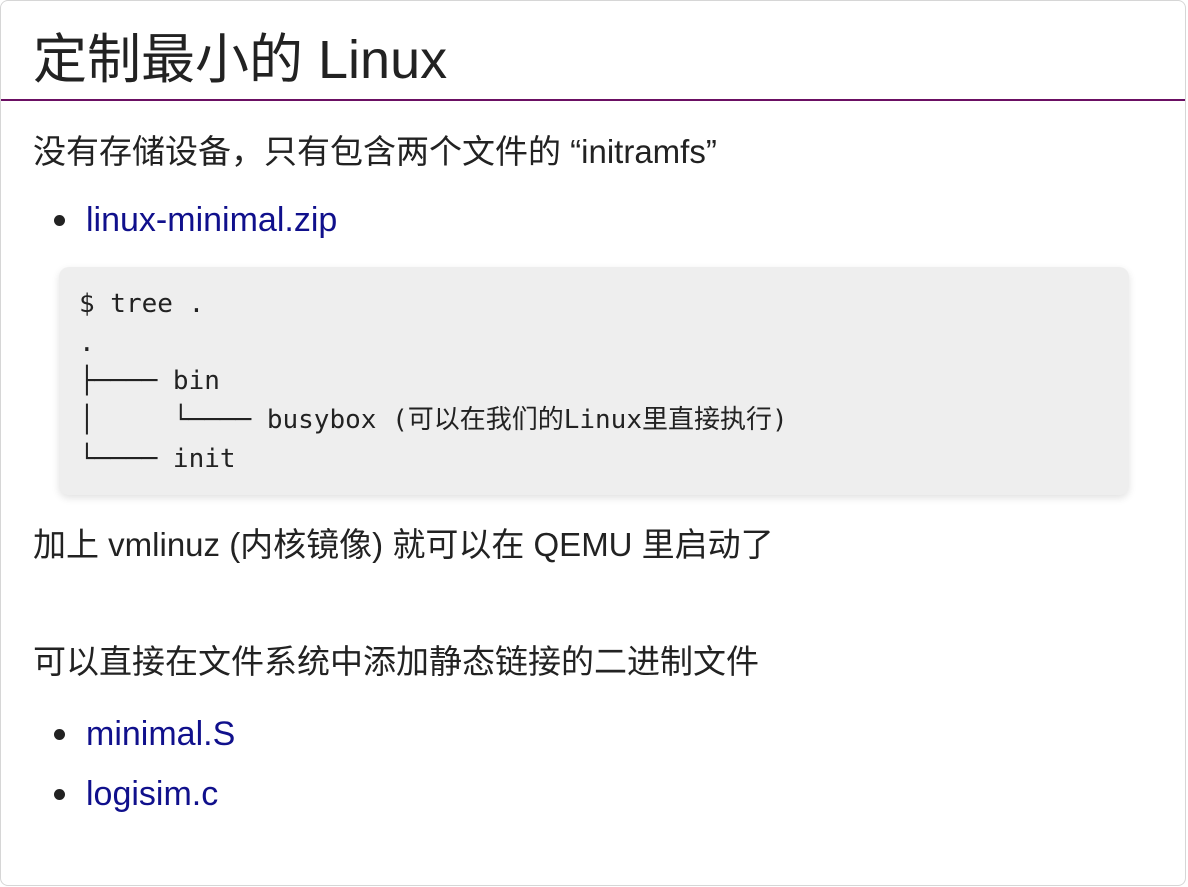  Describe the element at coordinates (152, 794) in the screenshot. I see `logisim-c-link: logisim.c` at that location.